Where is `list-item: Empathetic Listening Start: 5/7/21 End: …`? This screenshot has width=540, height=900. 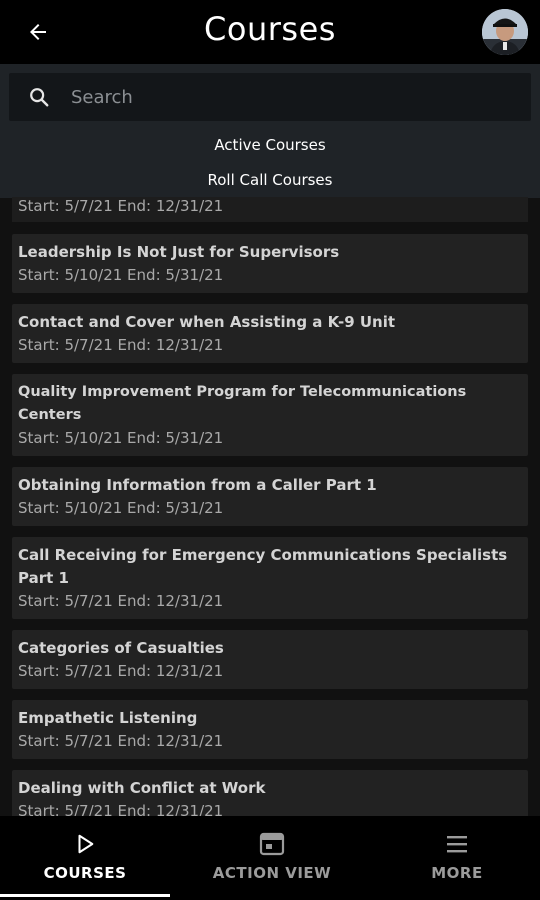 list-item: Empathetic Listening Start: 5/7/21 End: … is located at coordinates (270, 729).